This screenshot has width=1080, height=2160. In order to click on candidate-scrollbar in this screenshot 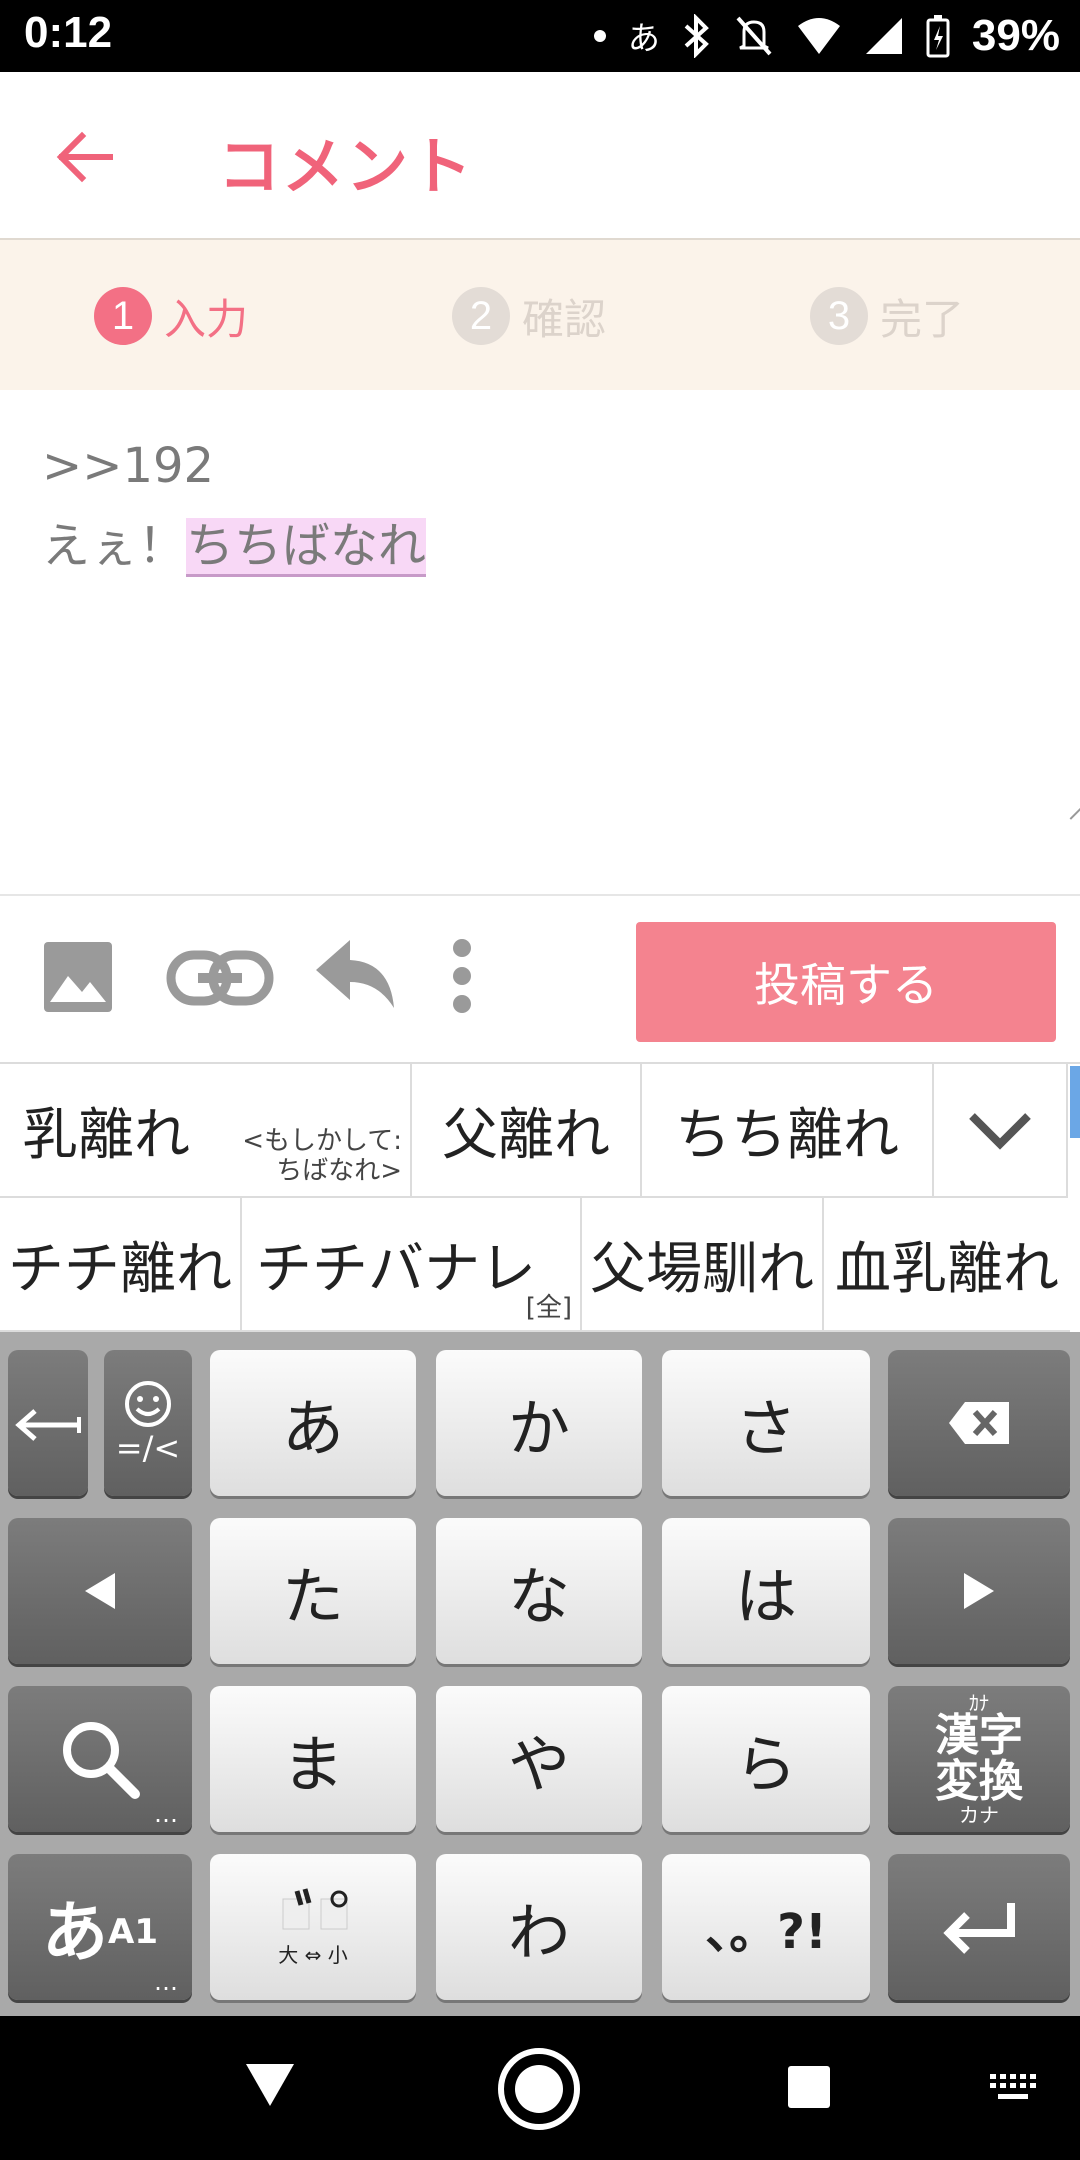, I will do `click(1075, 1102)`.